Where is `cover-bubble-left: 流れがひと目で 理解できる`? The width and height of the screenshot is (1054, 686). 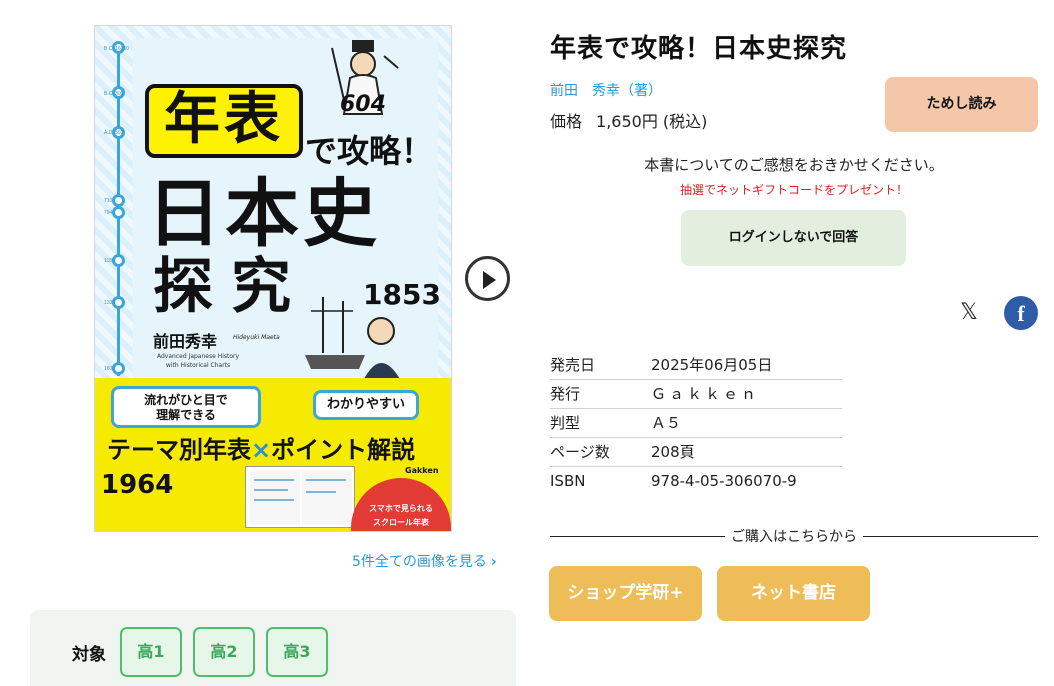
cover-bubble-left: 流れがひと目で 理解できる is located at coordinates (186, 407).